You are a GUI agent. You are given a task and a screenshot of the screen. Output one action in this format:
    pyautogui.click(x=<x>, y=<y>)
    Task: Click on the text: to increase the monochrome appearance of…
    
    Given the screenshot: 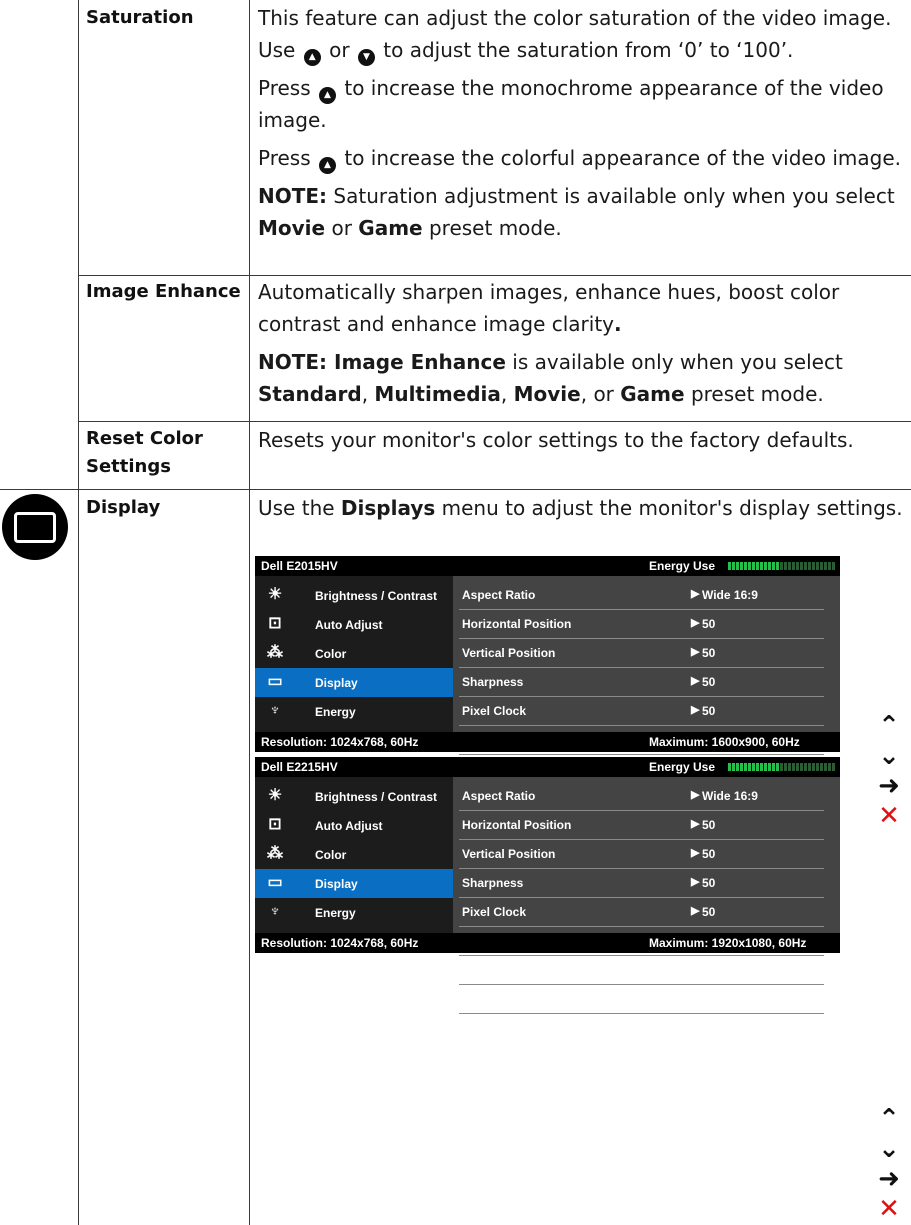 What is the action you would take?
    pyautogui.click(x=571, y=104)
    